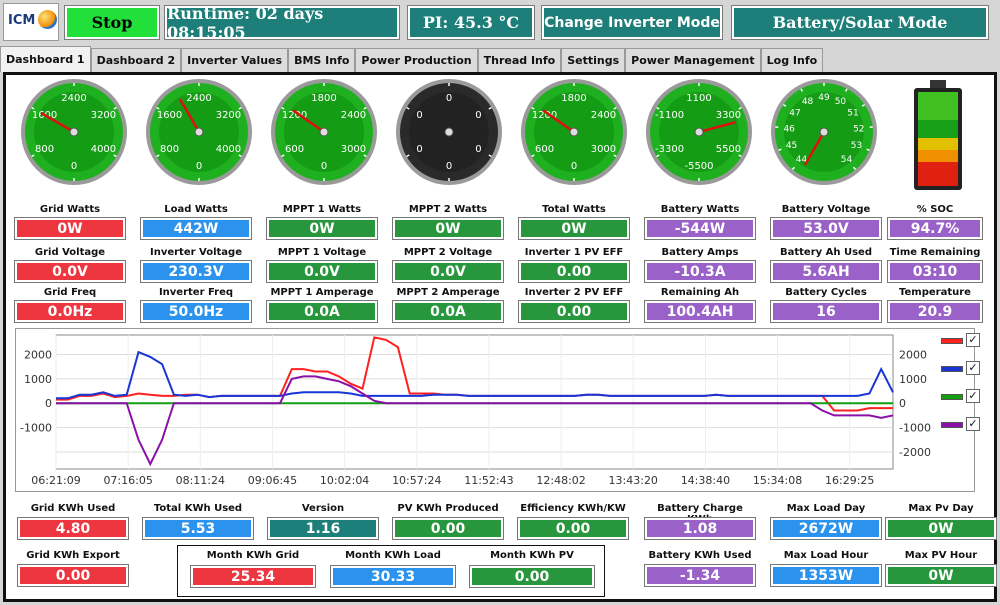 The height and width of the screenshot is (605, 1000). Describe the element at coordinates (593, 60) in the screenshot. I see `tab-settings: Settings` at that location.